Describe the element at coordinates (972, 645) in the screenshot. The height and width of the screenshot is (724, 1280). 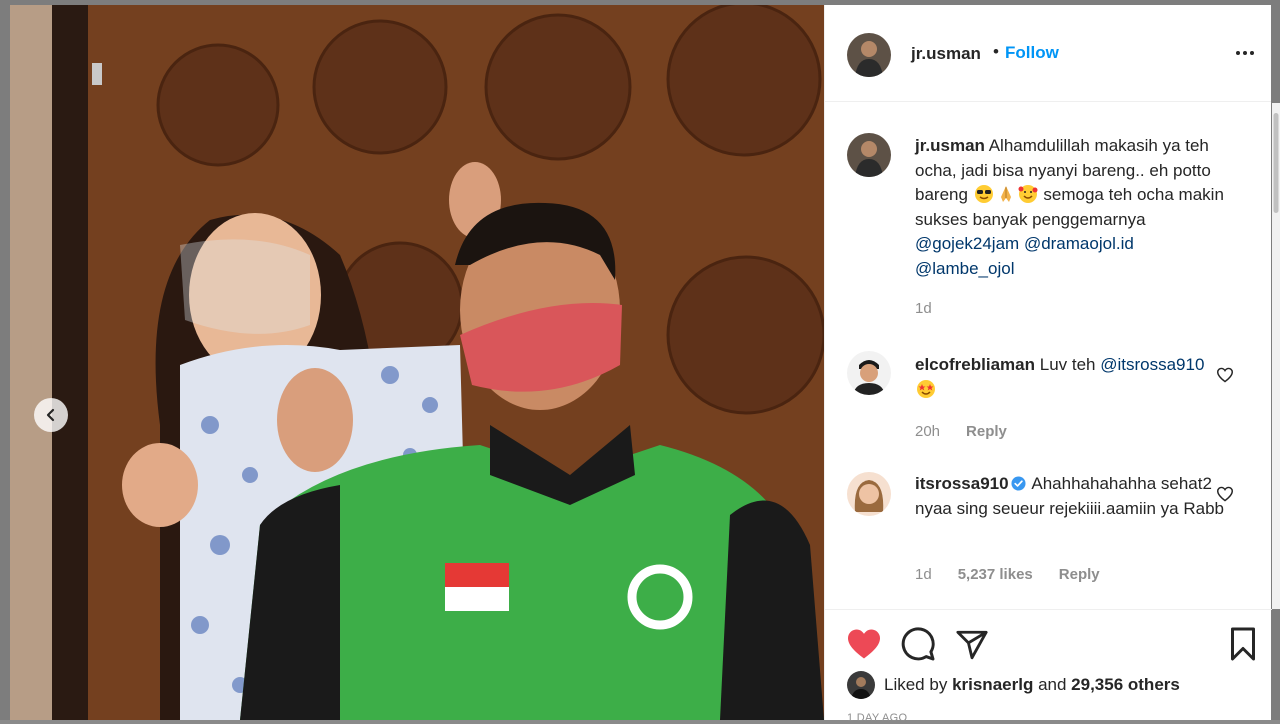
I see `share-icon` at that location.